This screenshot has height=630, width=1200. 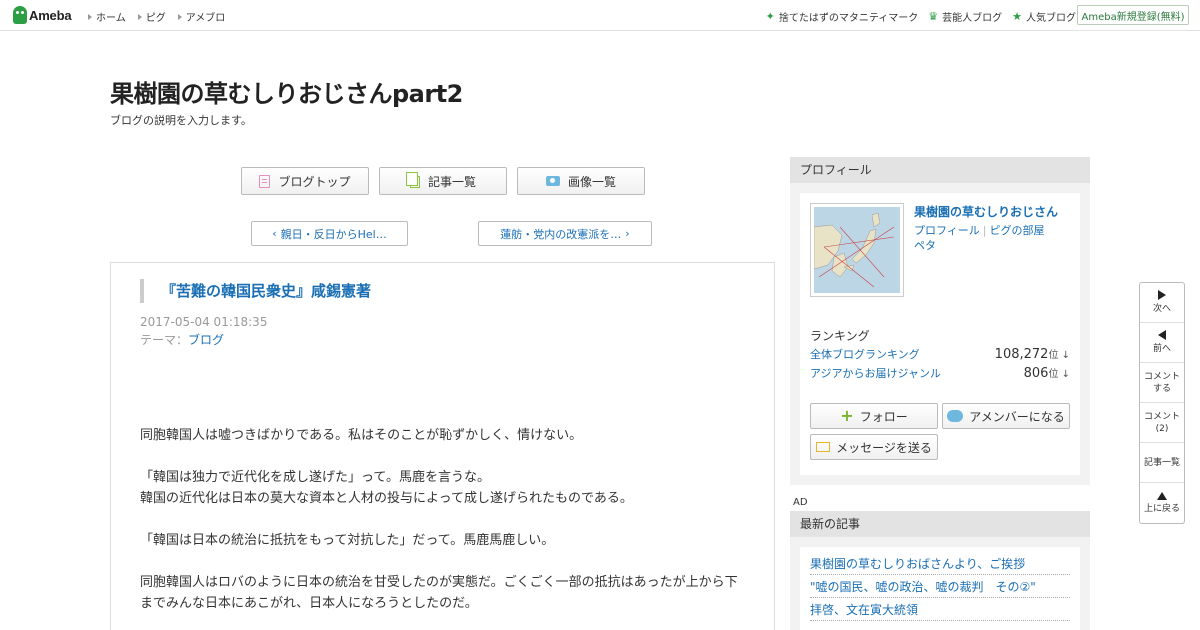 What do you see at coordinates (1044, 16) in the screenshot?
I see `link-popular-blog: ★ 人気ブログ` at bounding box center [1044, 16].